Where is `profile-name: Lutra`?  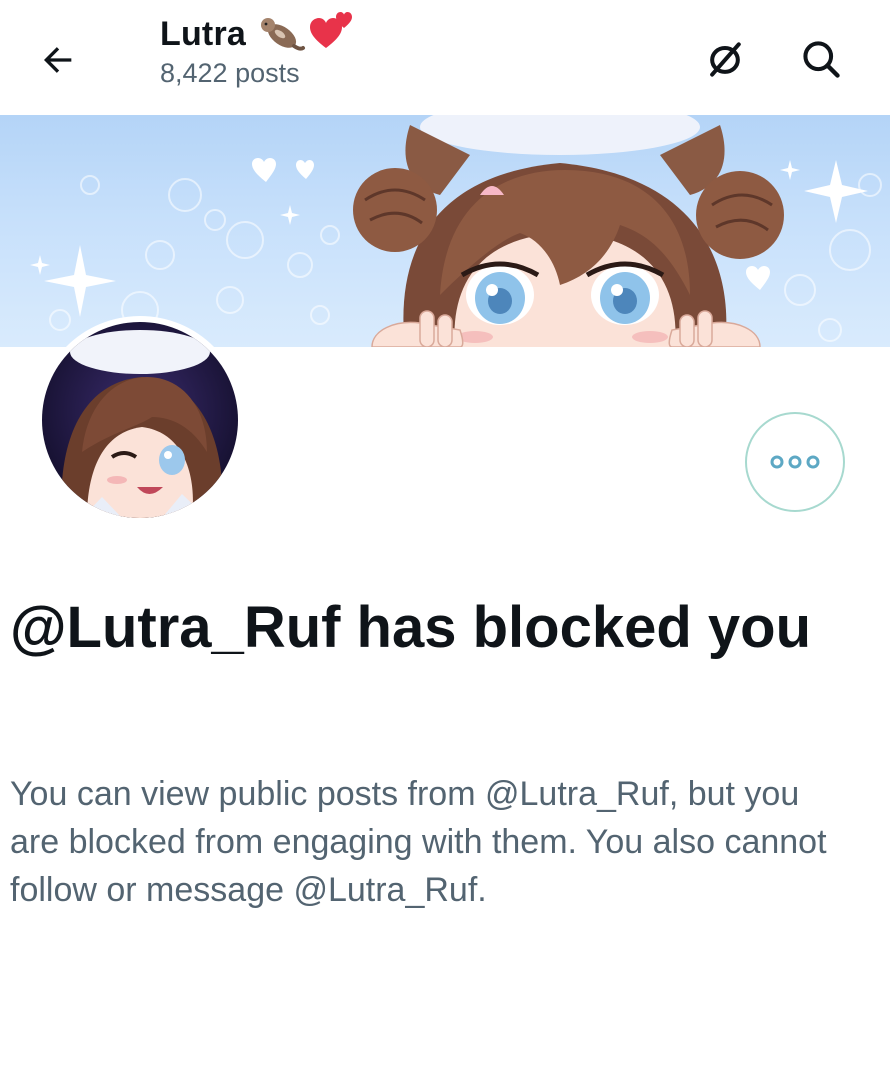
profile-name: Lutra is located at coordinates (203, 33).